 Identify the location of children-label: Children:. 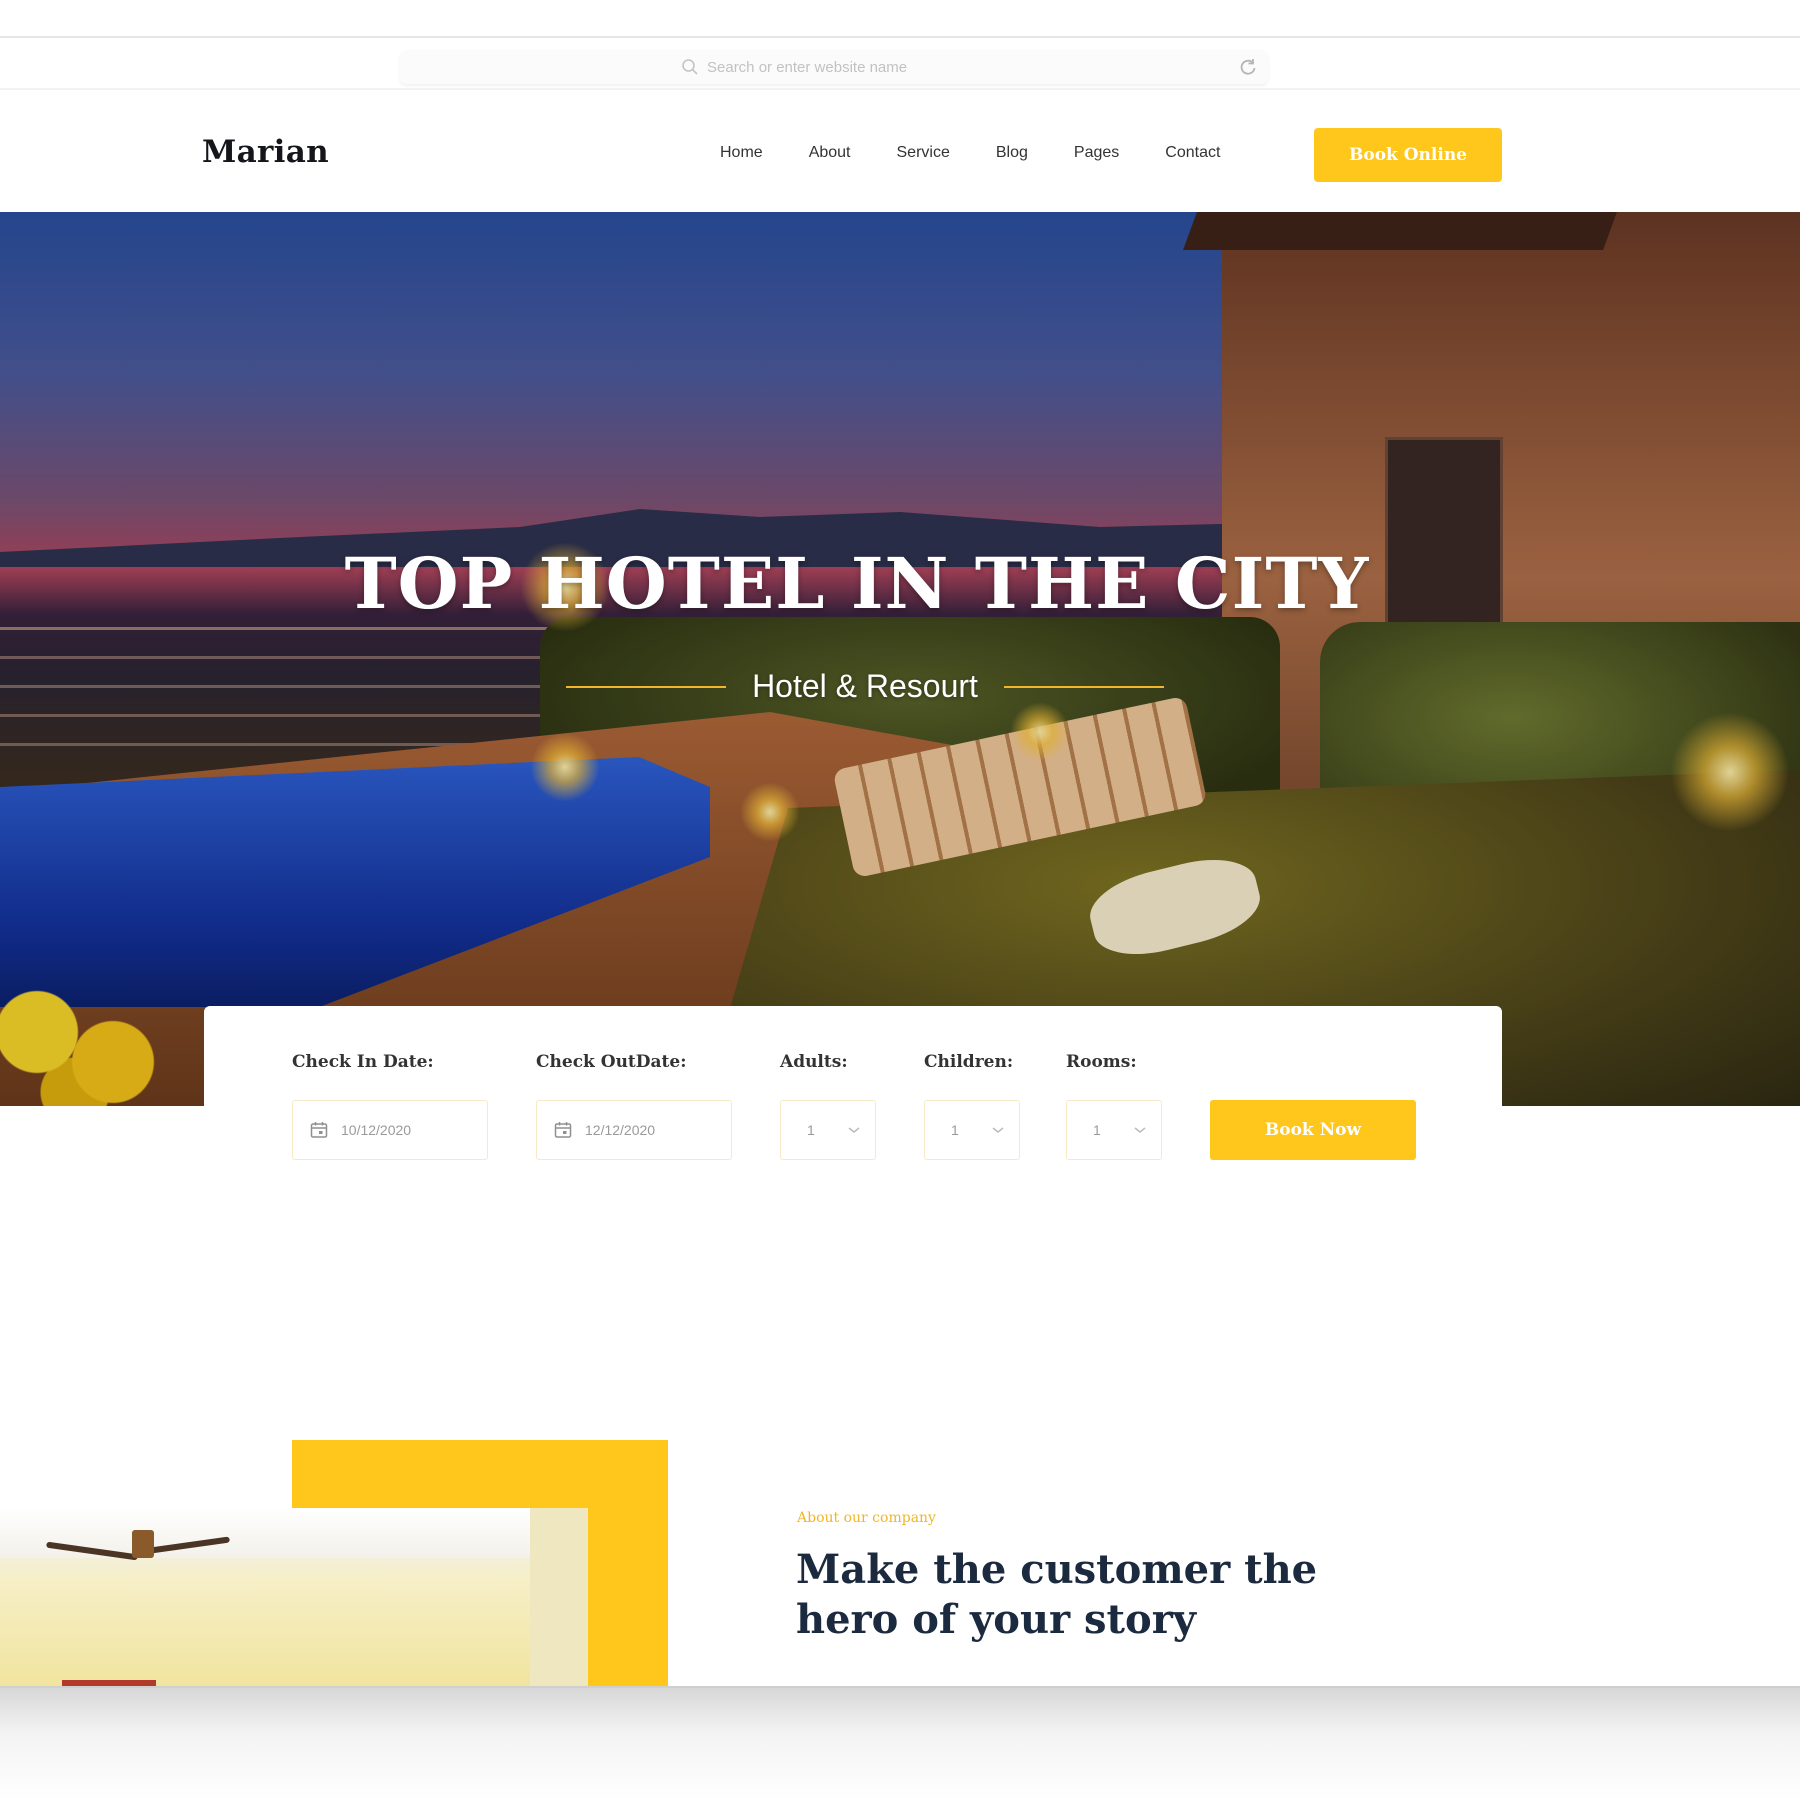
(969, 1062).